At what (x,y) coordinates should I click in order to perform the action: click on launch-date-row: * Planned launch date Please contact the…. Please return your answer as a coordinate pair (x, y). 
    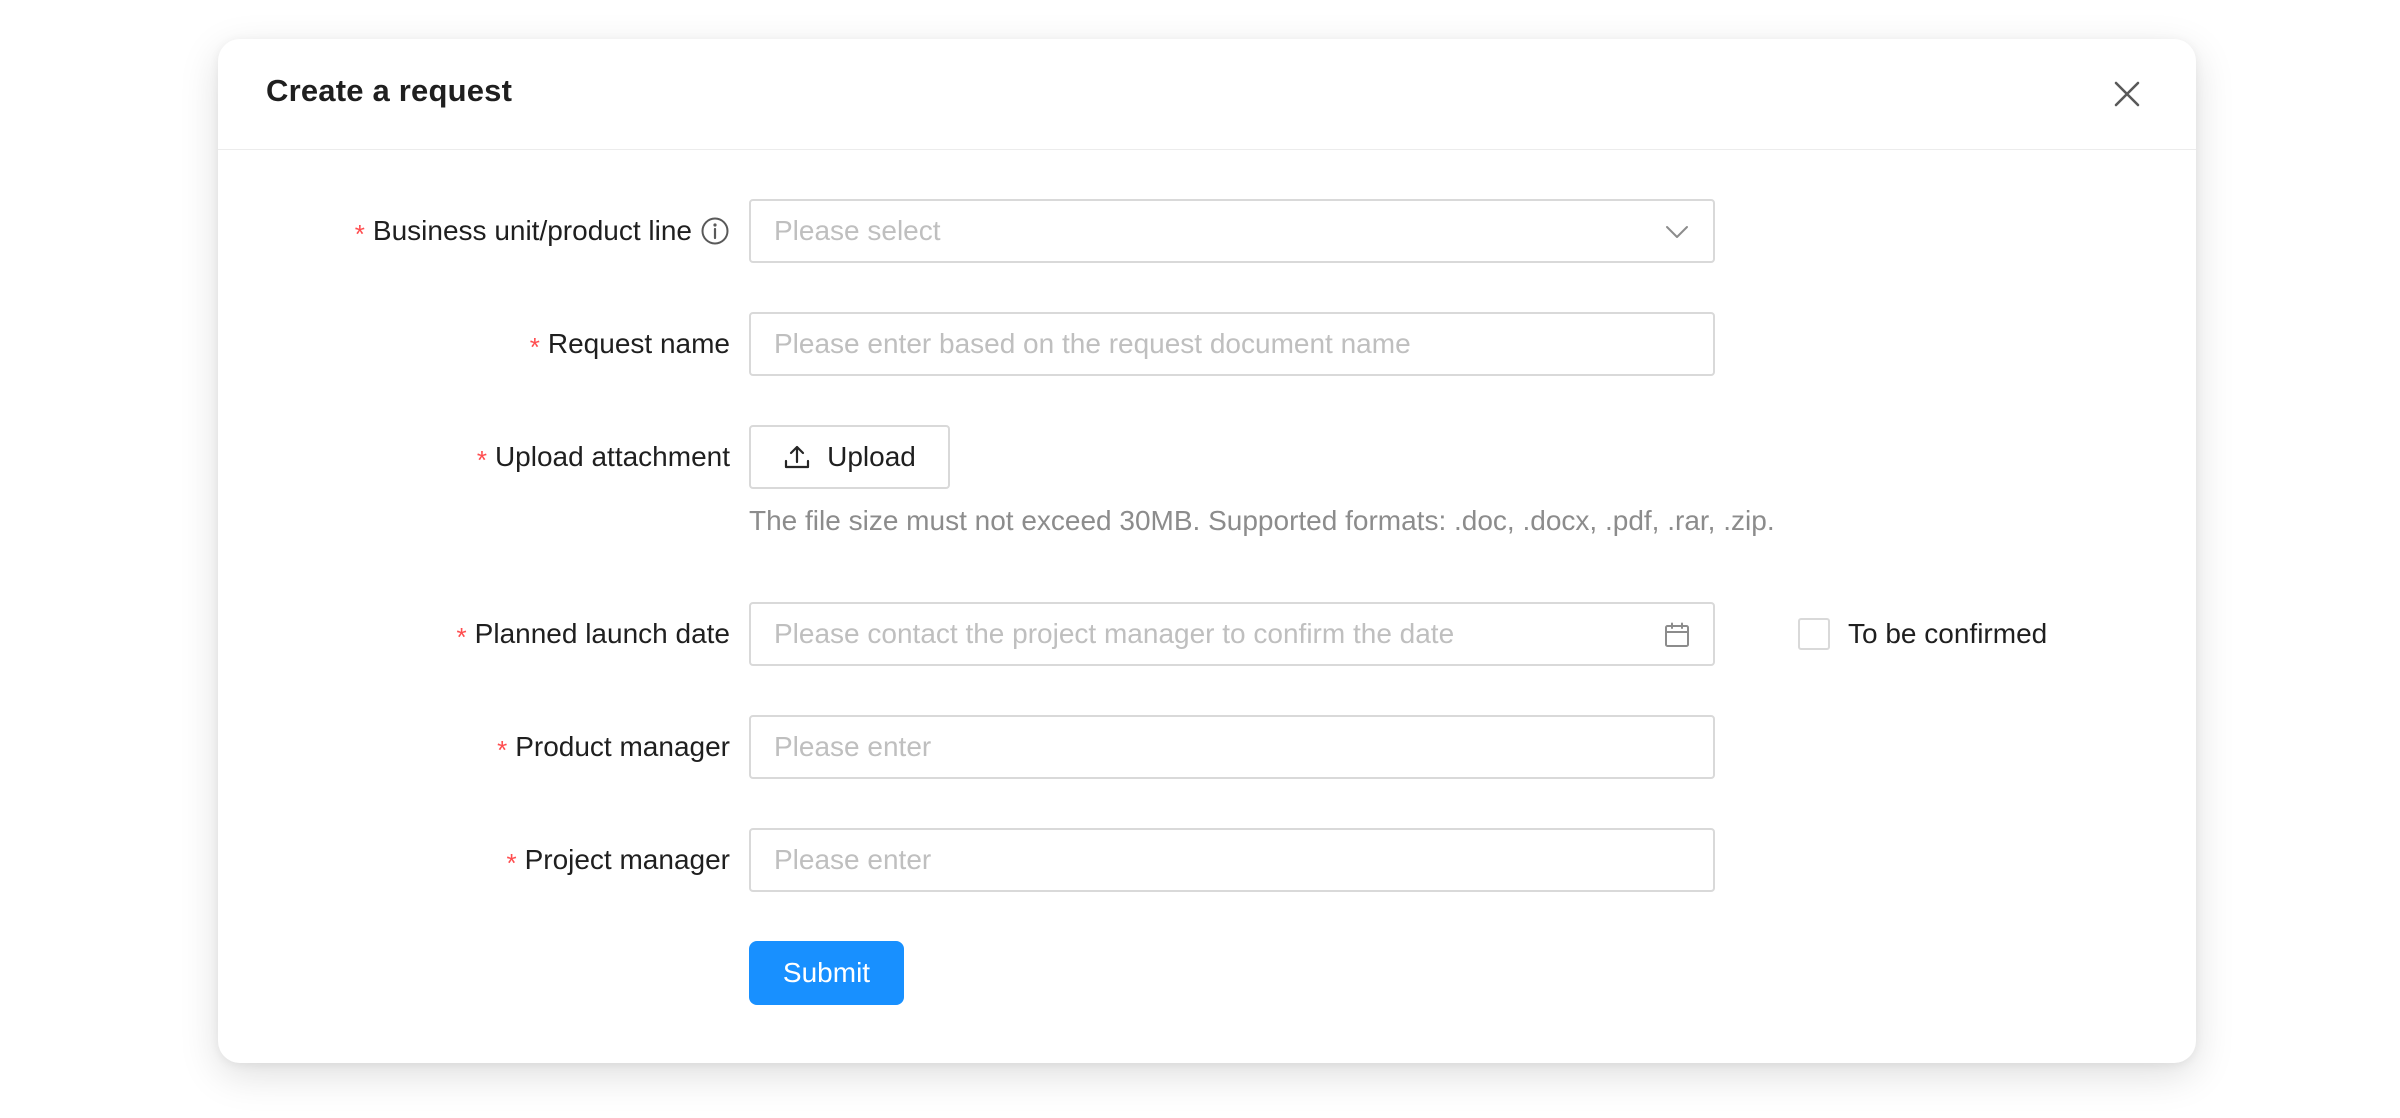
    Looking at the image, I should click on (1207, 634).